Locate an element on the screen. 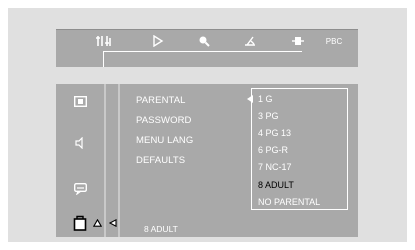 This screenshot has height=250, width=415. zoom-icon is located at coordinates (204, 41).